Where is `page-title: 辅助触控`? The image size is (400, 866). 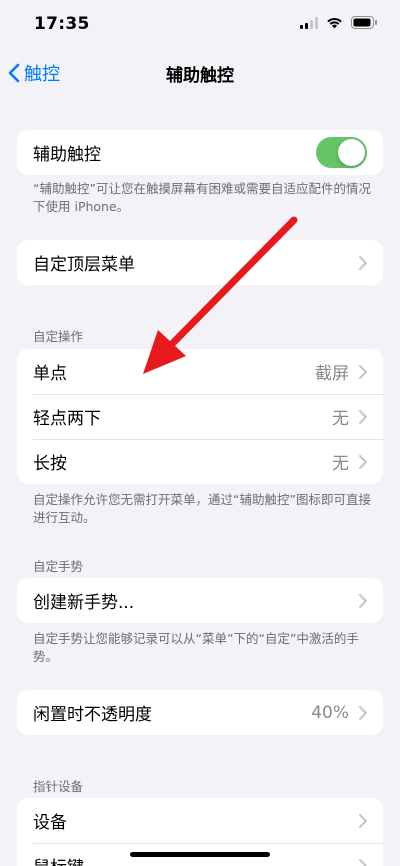
page-title: 辅助触控 is located at coordinates (200, 76).